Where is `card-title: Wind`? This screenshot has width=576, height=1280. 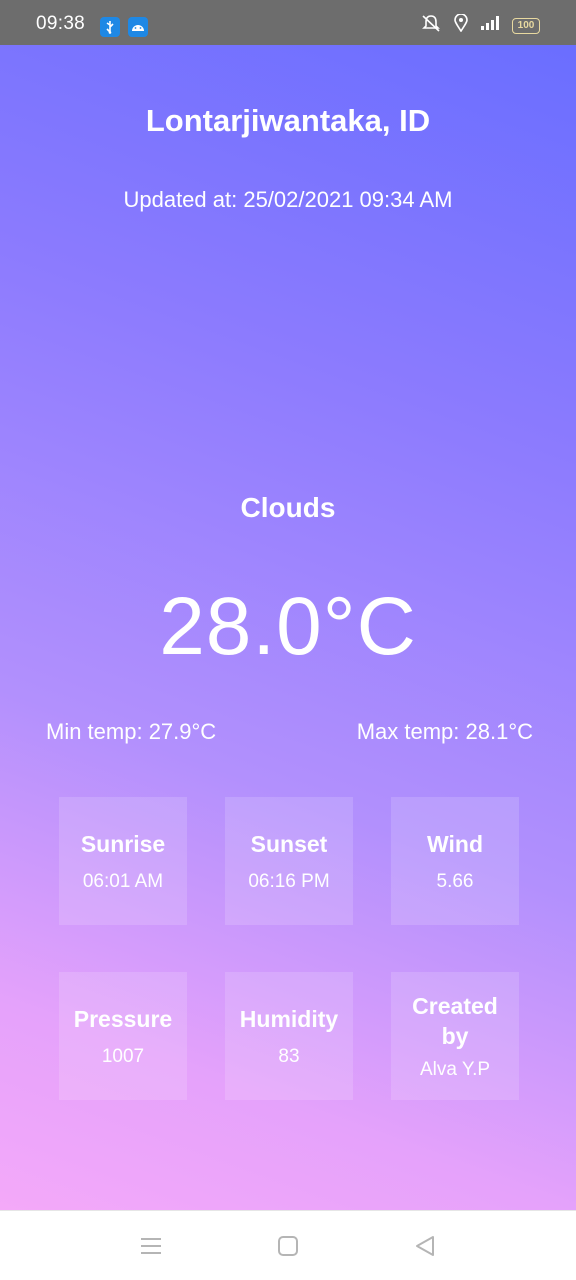 card-title: Wind is located at coordinates (455, 844).